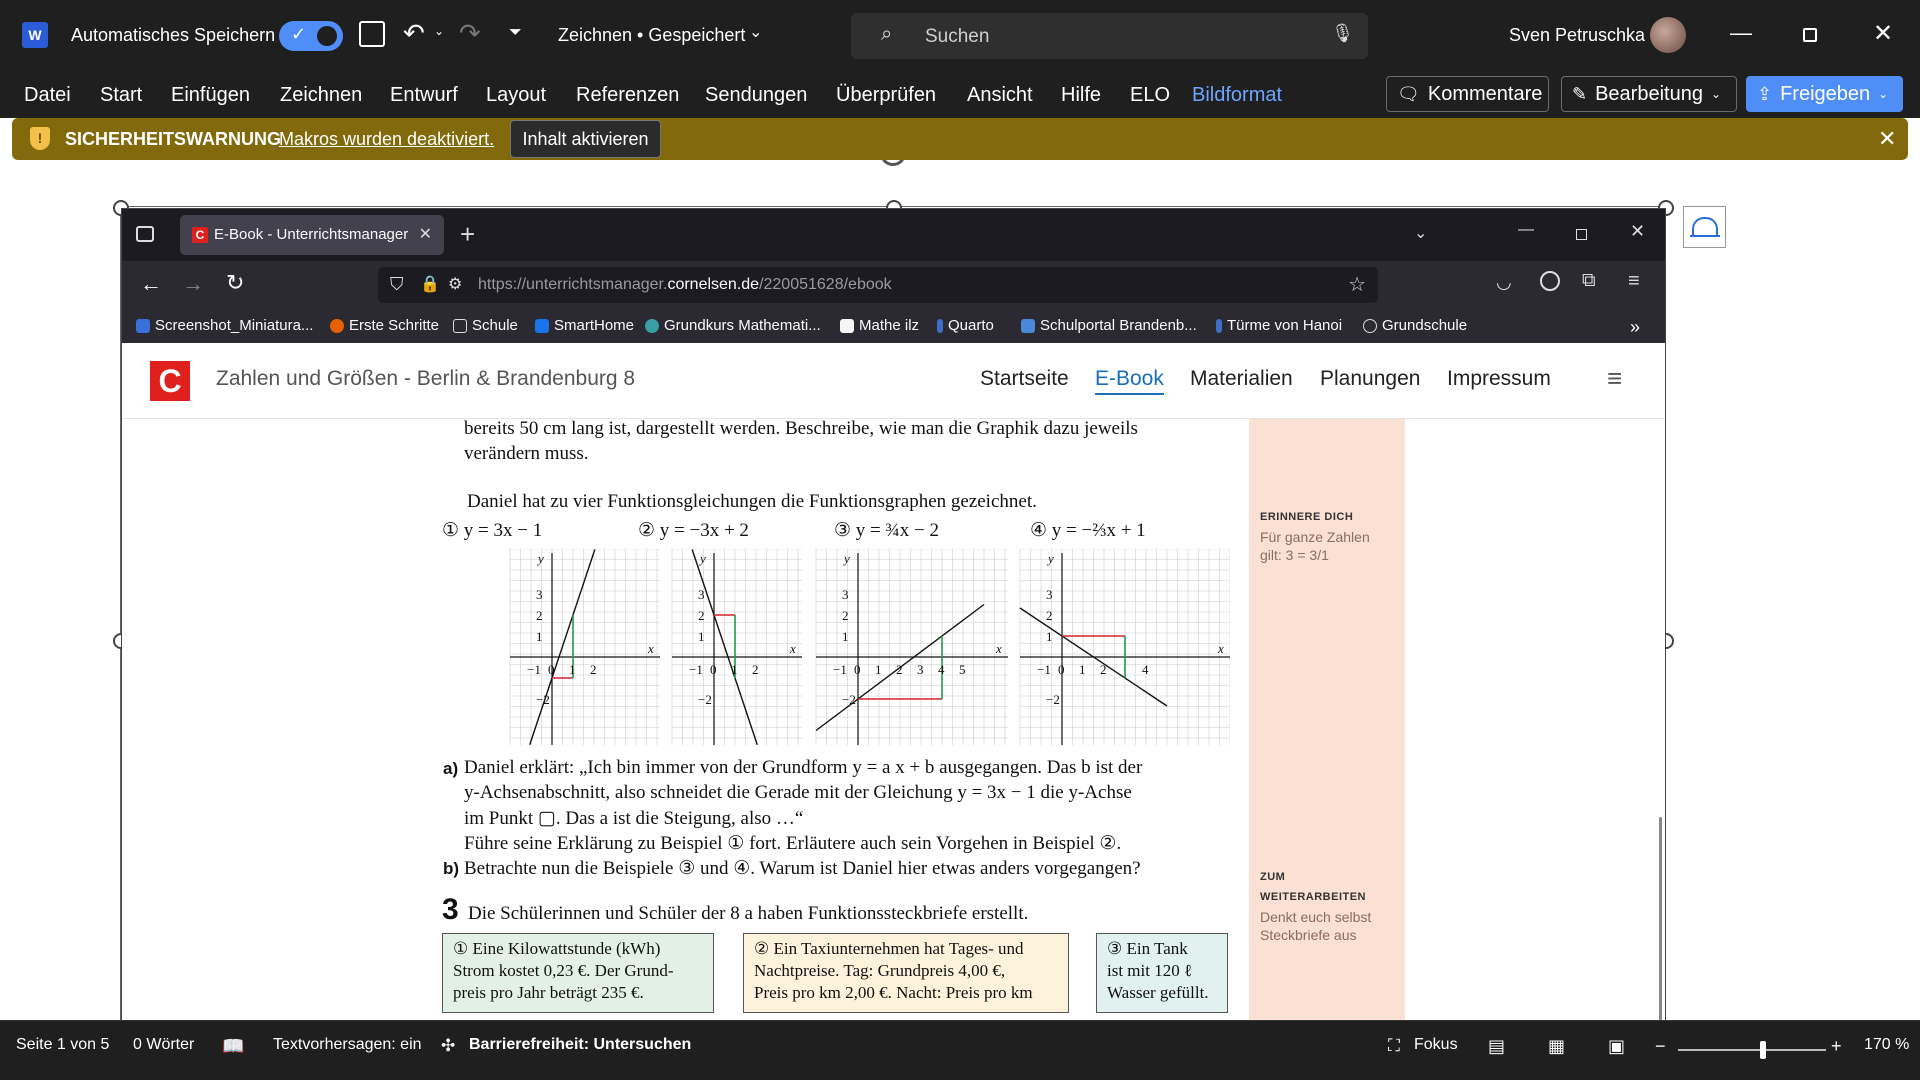 This screenshot has width=1920, height=1080. Describe the element at coordinates (163, 1045) in the screenshot. I see `word-count: 0 Wörter` at that location.